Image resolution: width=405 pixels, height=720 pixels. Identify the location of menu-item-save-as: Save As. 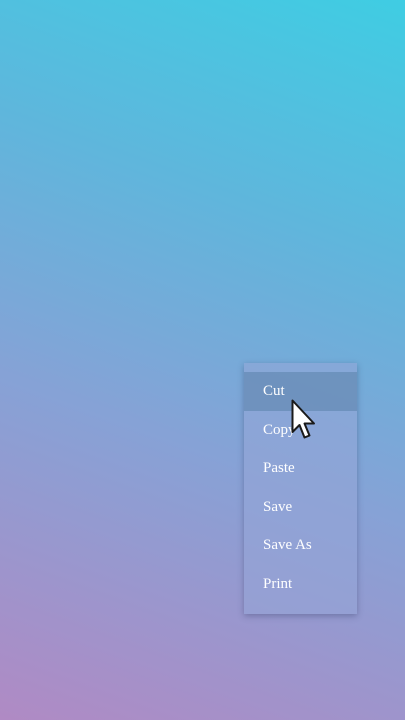
(300, 545).